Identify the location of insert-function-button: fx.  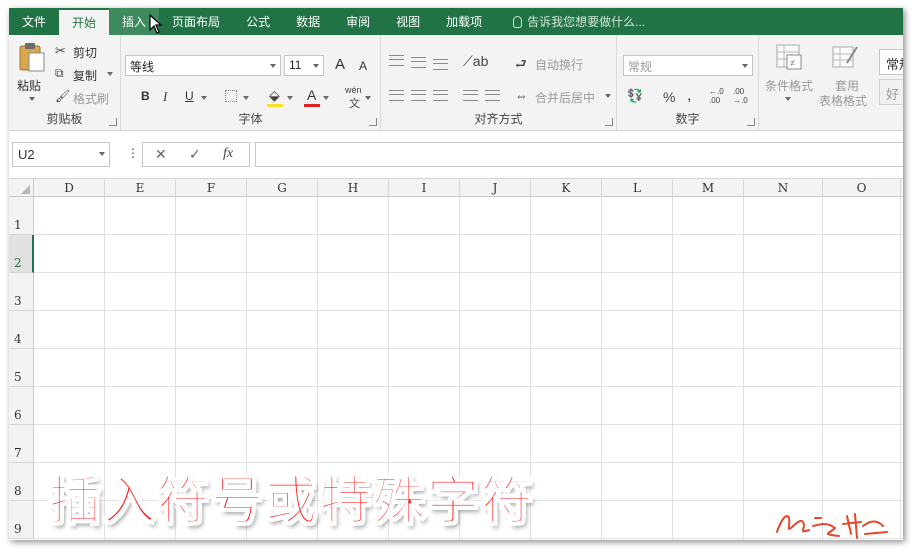
(228, 154).